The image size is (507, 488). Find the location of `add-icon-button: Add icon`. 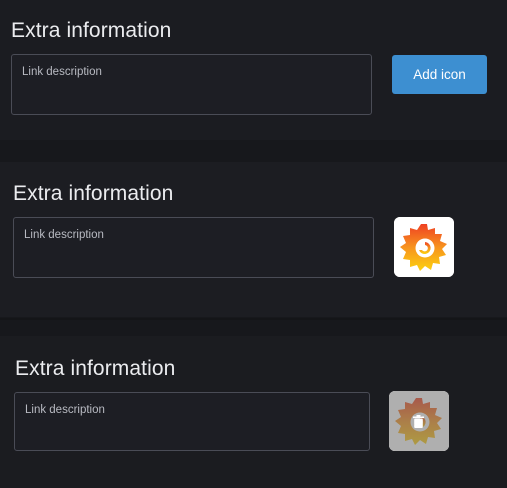

add-icon-button: Add icon is located at coordinates (439, 74).